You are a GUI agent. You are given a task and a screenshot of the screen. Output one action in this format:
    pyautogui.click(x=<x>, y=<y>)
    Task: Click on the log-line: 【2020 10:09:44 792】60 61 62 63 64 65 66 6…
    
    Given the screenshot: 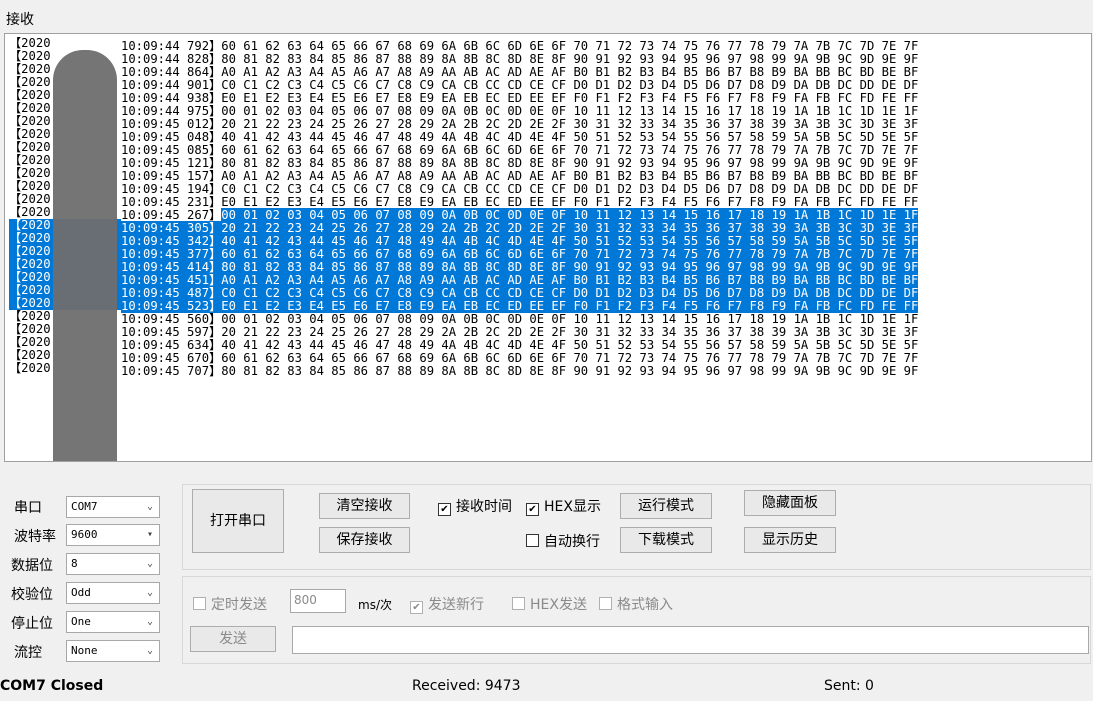 What is the action you would take?
    pyautogui.click(x=550, y=45)
    